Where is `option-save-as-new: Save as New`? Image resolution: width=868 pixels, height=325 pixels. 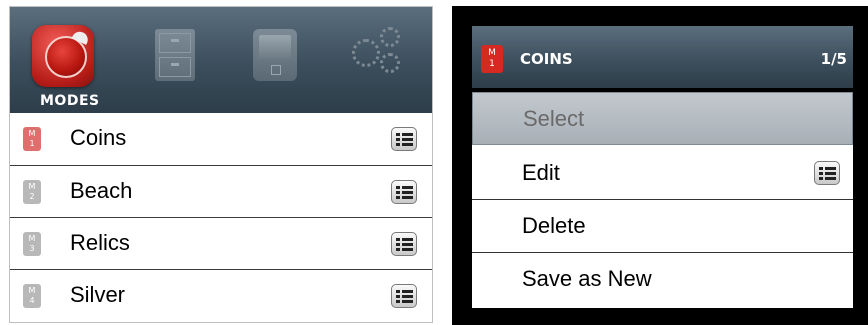
option-save-as-new: Save as New is located at coordinates (662, 279).